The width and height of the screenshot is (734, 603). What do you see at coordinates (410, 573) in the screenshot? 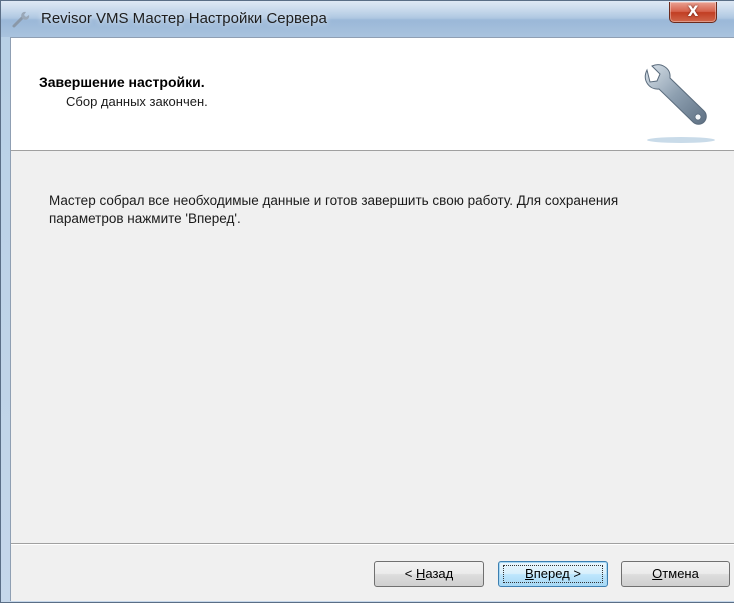
I see `back-button-prefix: <` at bounding box center [410, 573].